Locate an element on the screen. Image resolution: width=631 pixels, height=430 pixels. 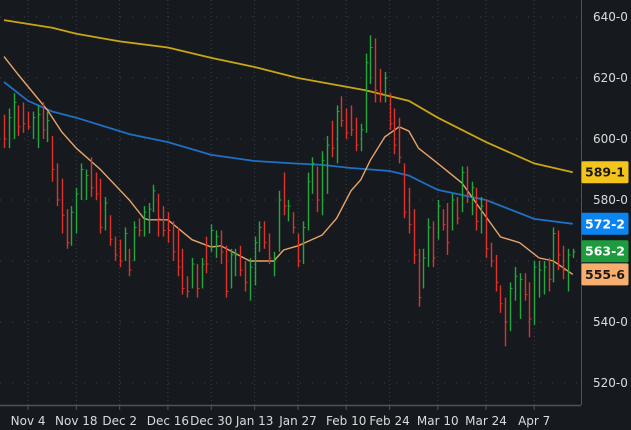
y-tick-label: 540-0 is located at coordinates (610, 322).